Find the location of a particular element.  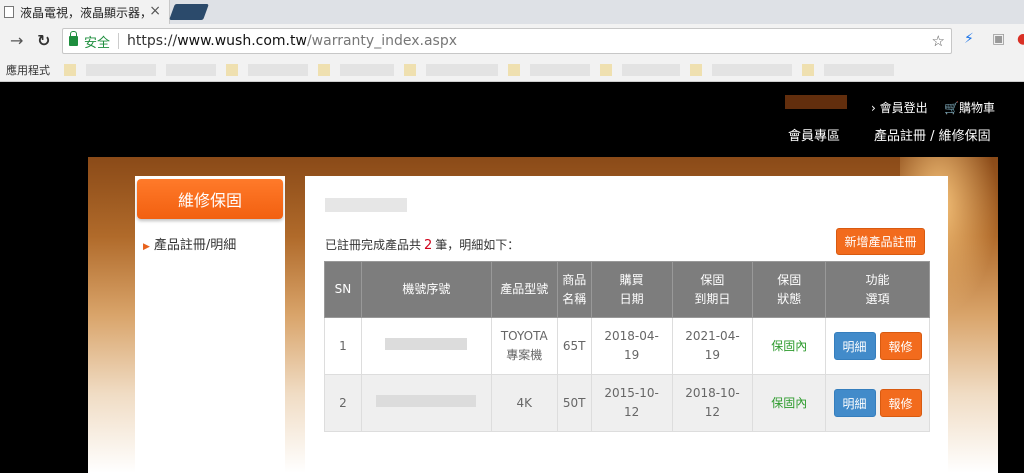

bookmarks-bar: 應用程式 is located at coordinates (512, 70).